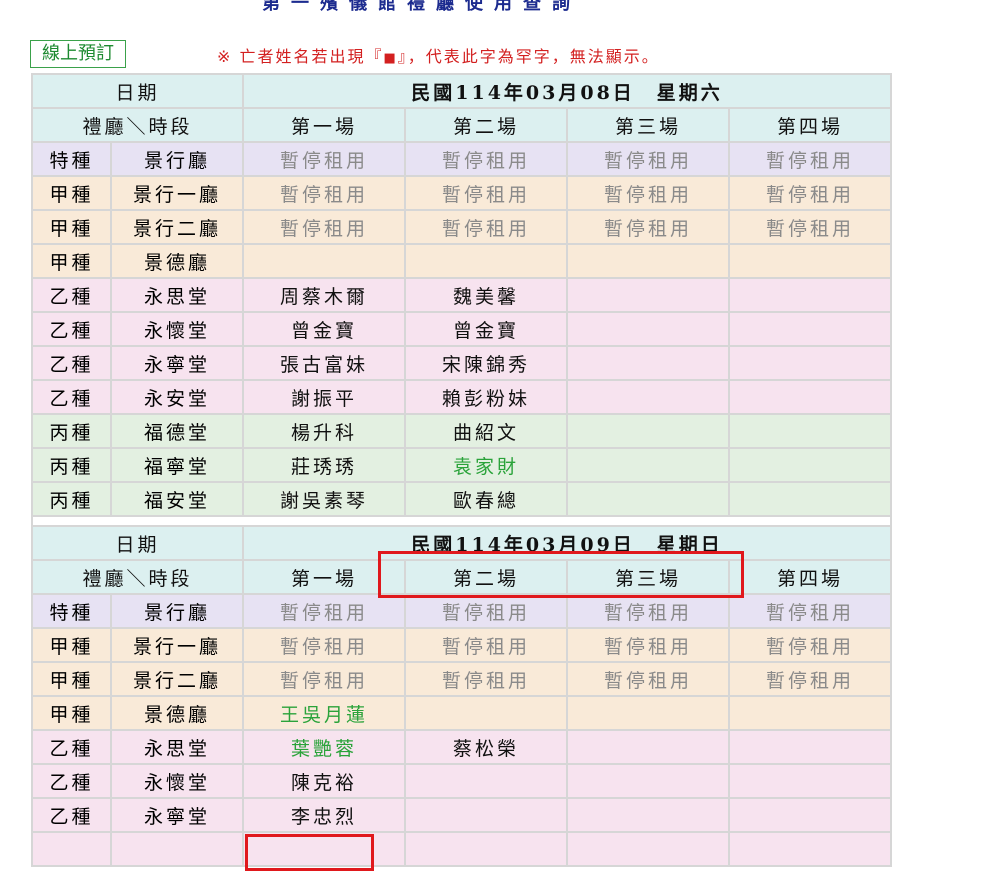  I want to click on session-1-cell: 謝振平, so click(324, 397).